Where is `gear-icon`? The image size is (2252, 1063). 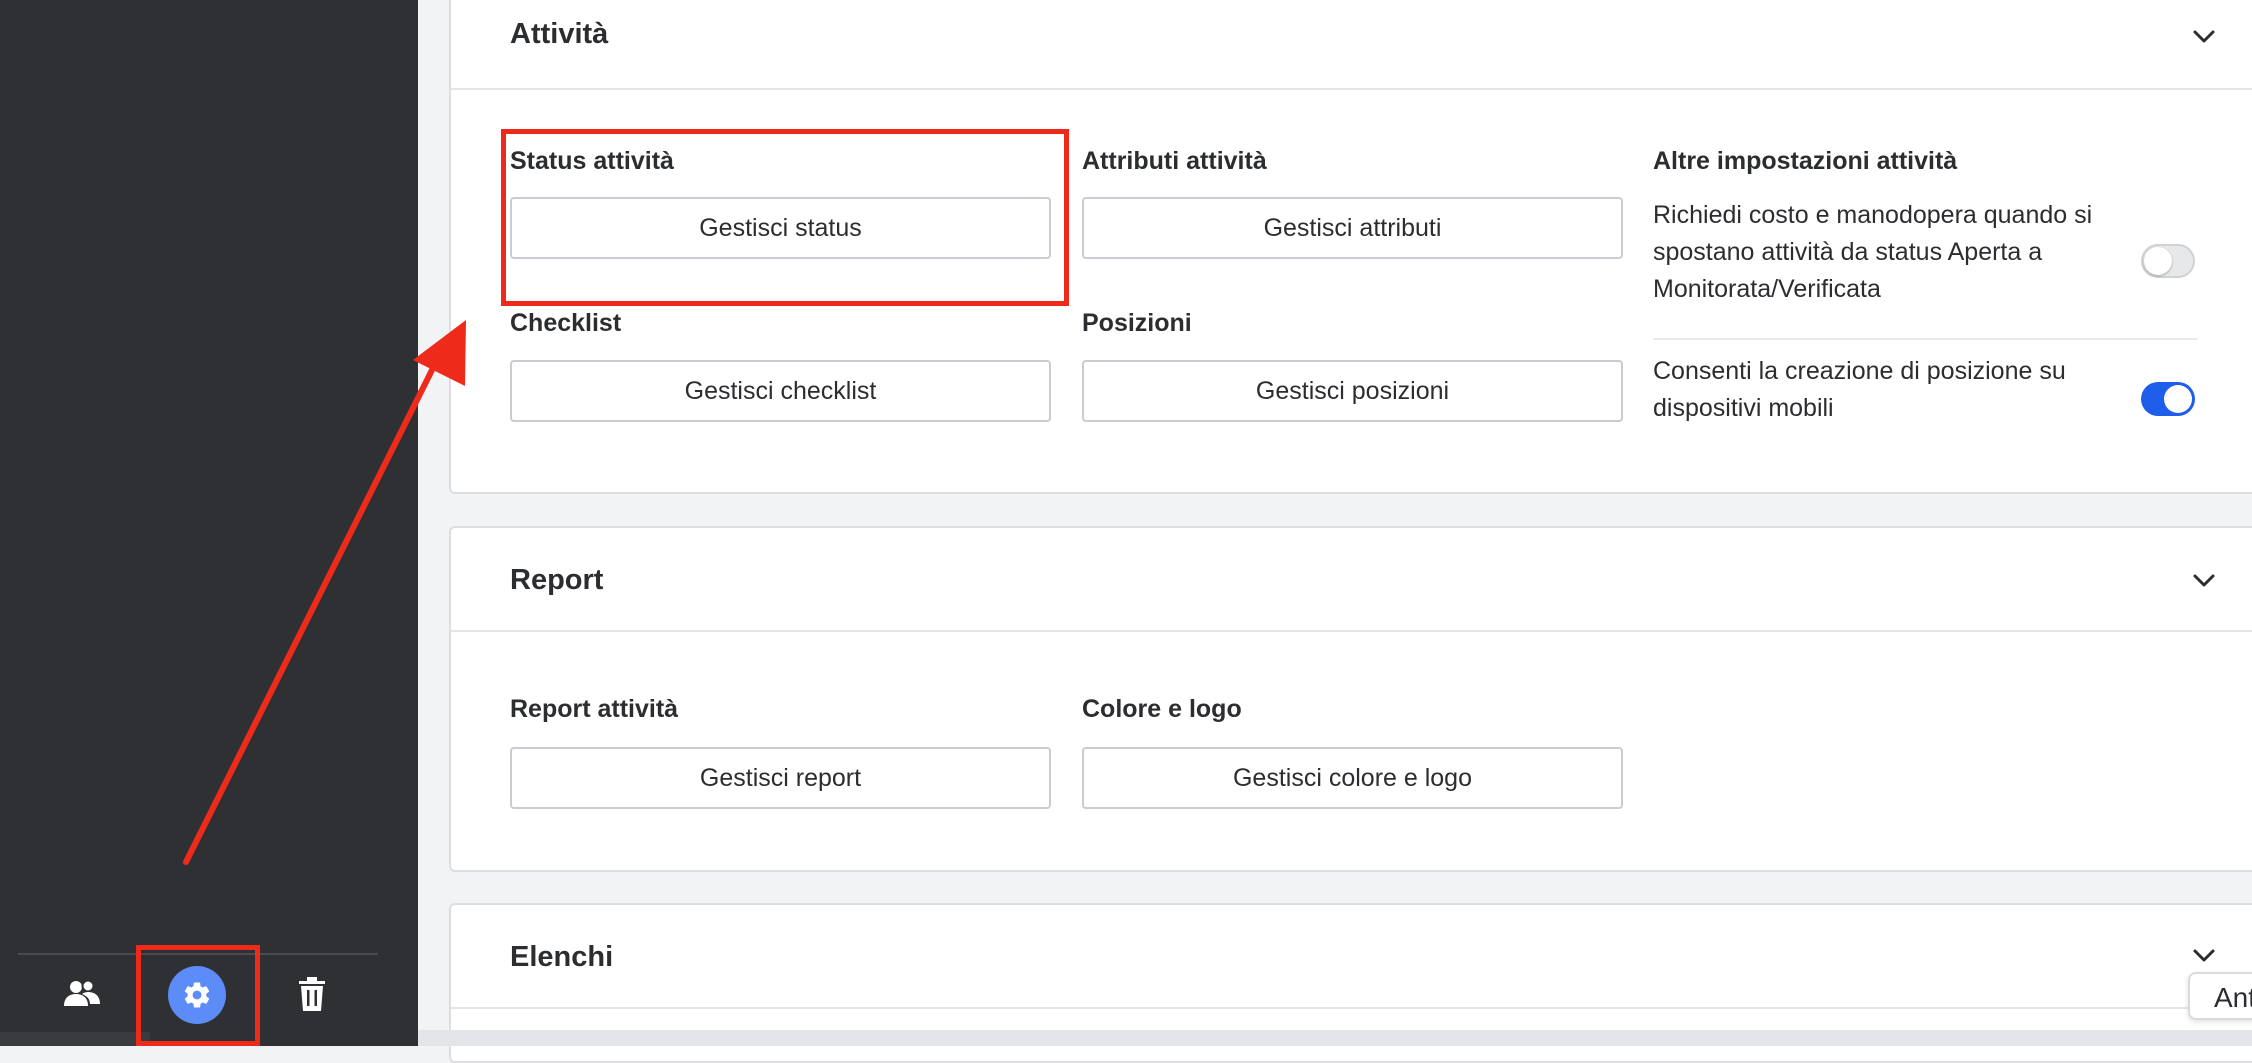 gear-icon is located at coordinates (197, 995).